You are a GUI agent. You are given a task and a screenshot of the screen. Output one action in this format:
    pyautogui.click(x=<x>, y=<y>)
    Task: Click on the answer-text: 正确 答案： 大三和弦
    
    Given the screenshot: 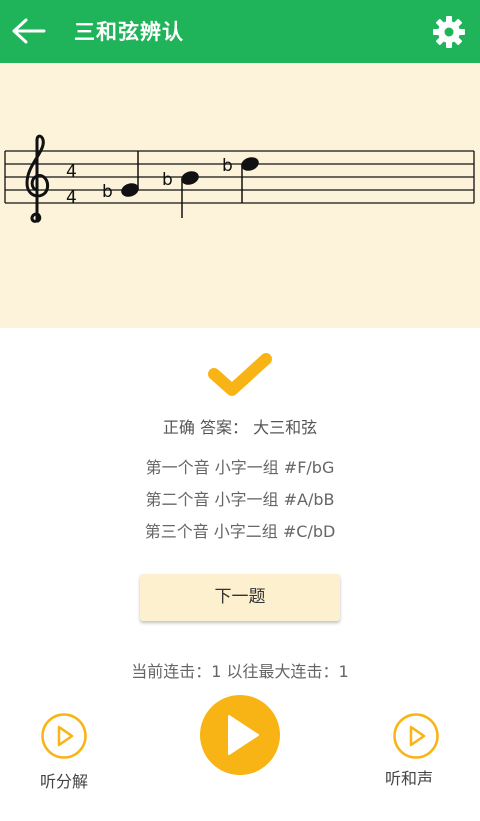 What is the action you would take?
    pyautogui.click(x=240, y=427)
    